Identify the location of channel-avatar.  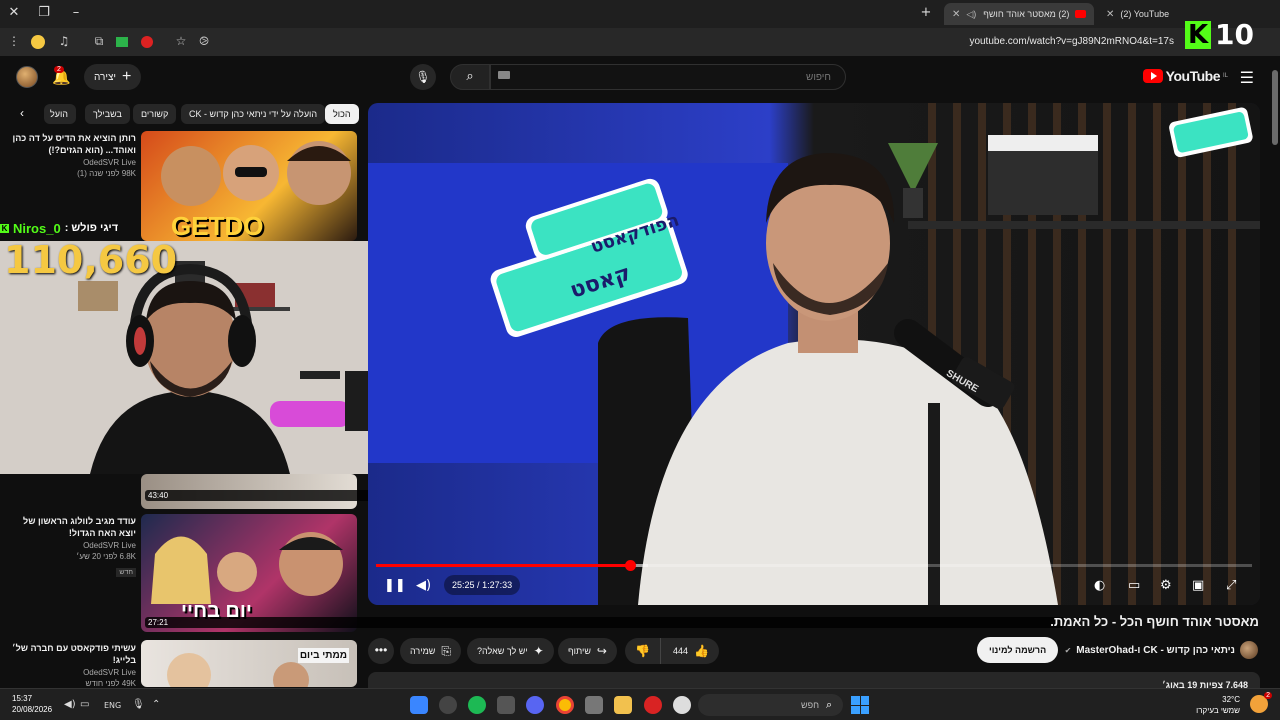
(1249, 650).